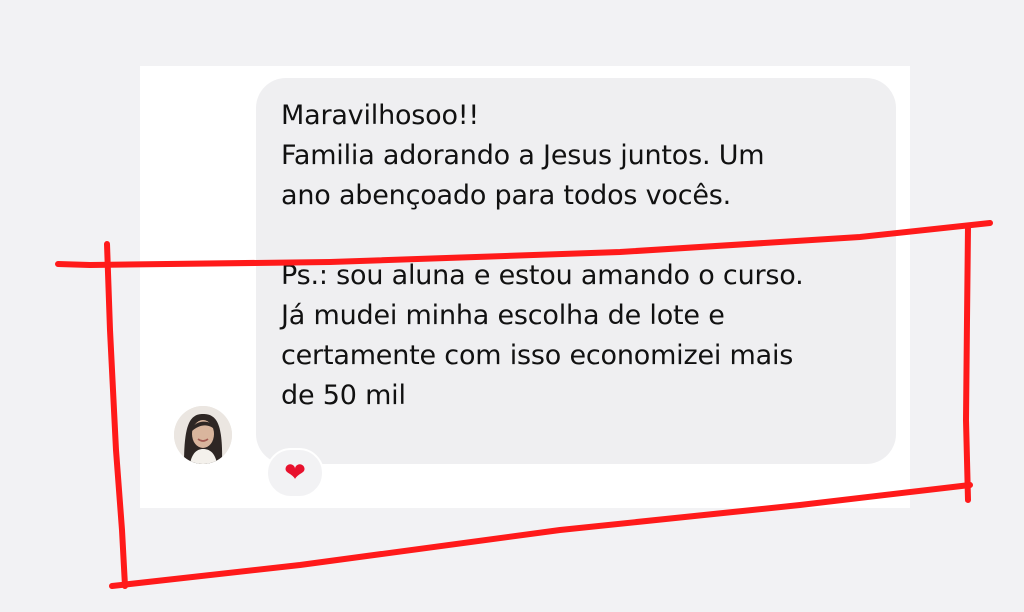  I want to click on reaction-badge: ❤, so click(295, 473).